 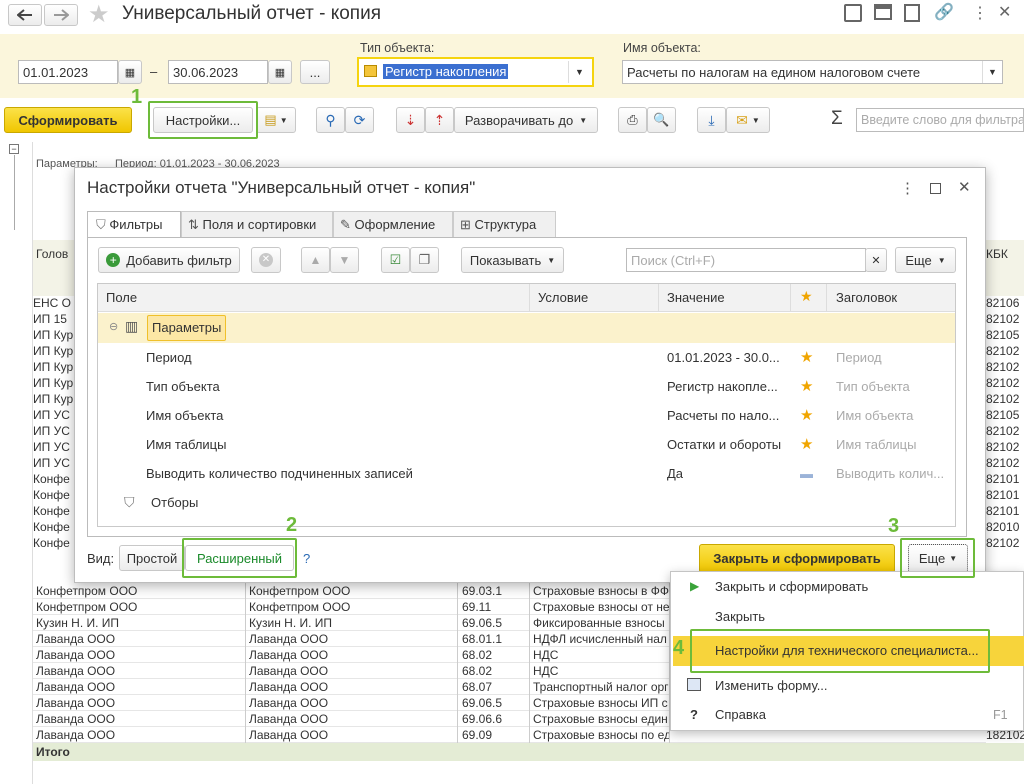 I want to click on dialog-search-input: Поиск (Ctrl+F), so click(x=746, y=260).